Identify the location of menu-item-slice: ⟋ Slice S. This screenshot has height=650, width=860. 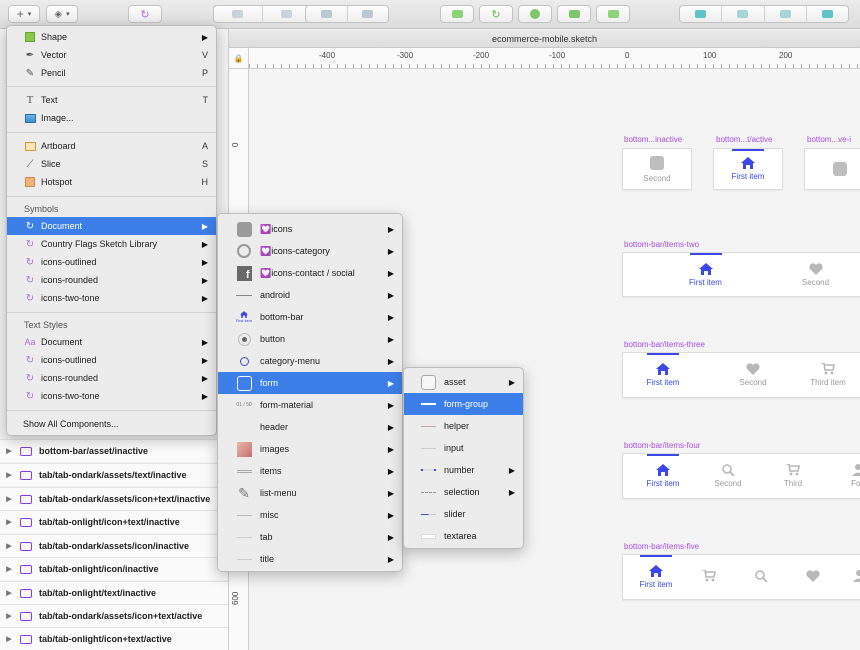
(111, 164).